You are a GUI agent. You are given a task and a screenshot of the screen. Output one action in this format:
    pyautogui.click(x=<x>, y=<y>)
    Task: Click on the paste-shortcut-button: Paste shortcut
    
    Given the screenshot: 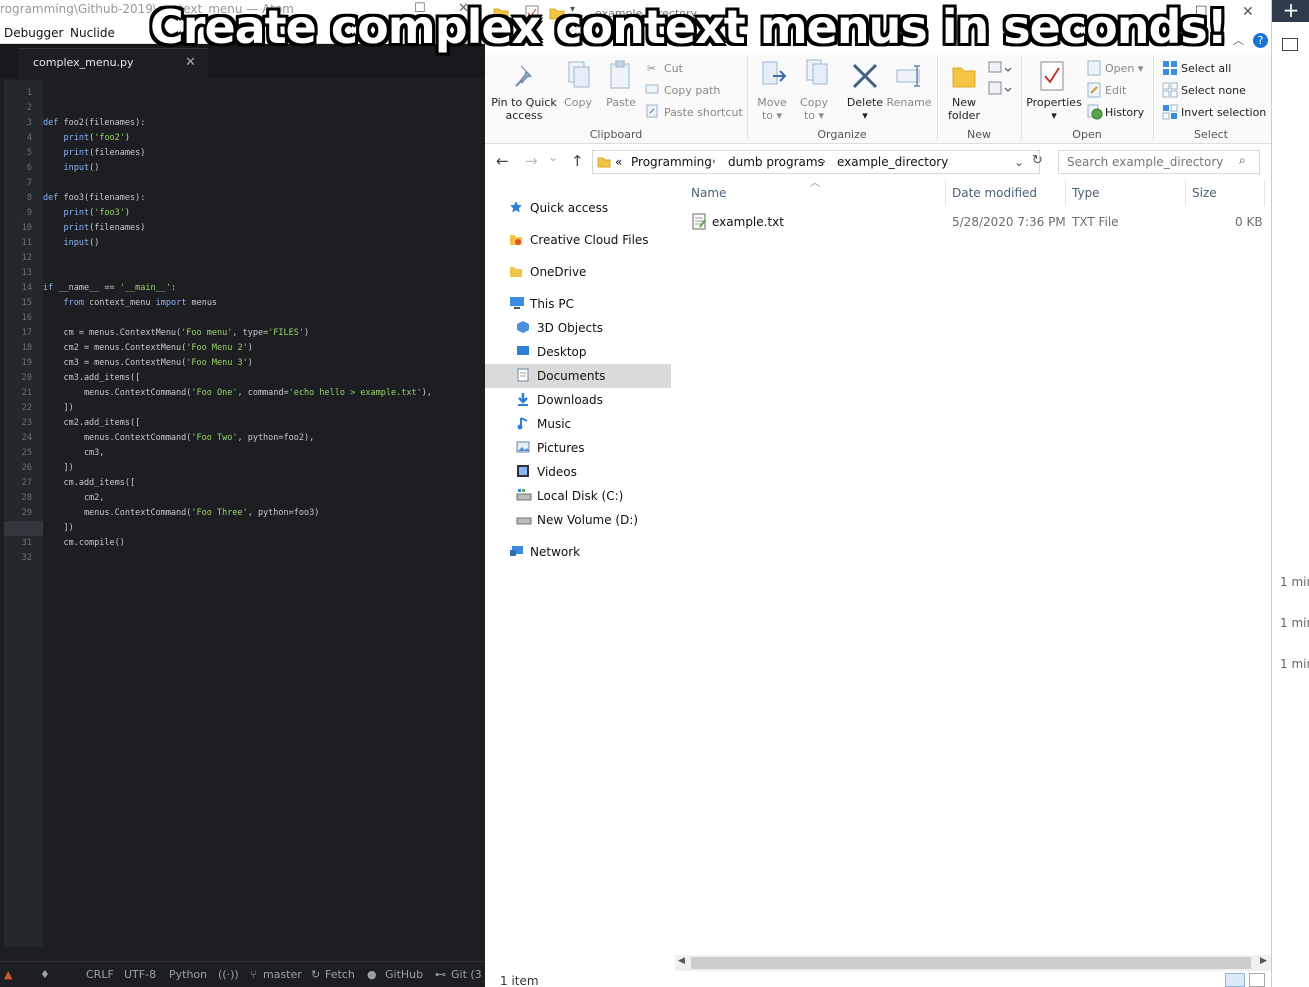 What is the action you would take?
    pyautogui.click(x=703, y=112)
    